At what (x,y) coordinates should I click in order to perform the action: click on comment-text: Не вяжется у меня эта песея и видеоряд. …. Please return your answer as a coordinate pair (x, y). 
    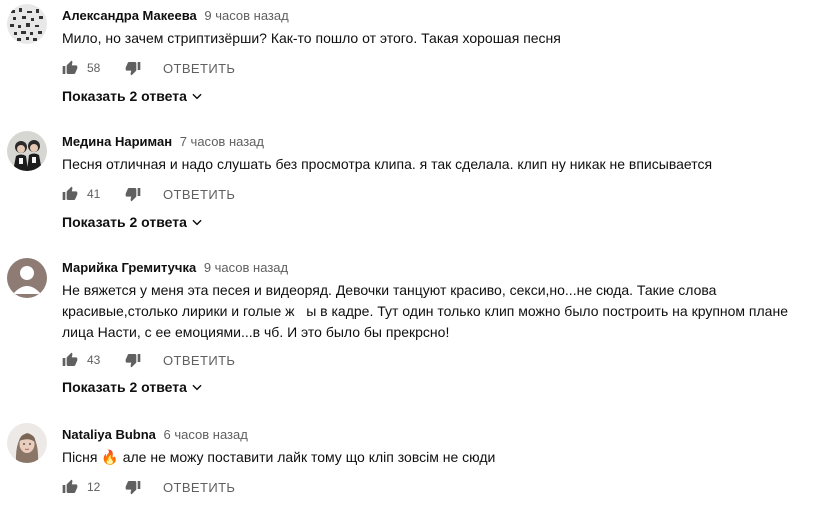
    Looking at the image, I should click on (425, 311).